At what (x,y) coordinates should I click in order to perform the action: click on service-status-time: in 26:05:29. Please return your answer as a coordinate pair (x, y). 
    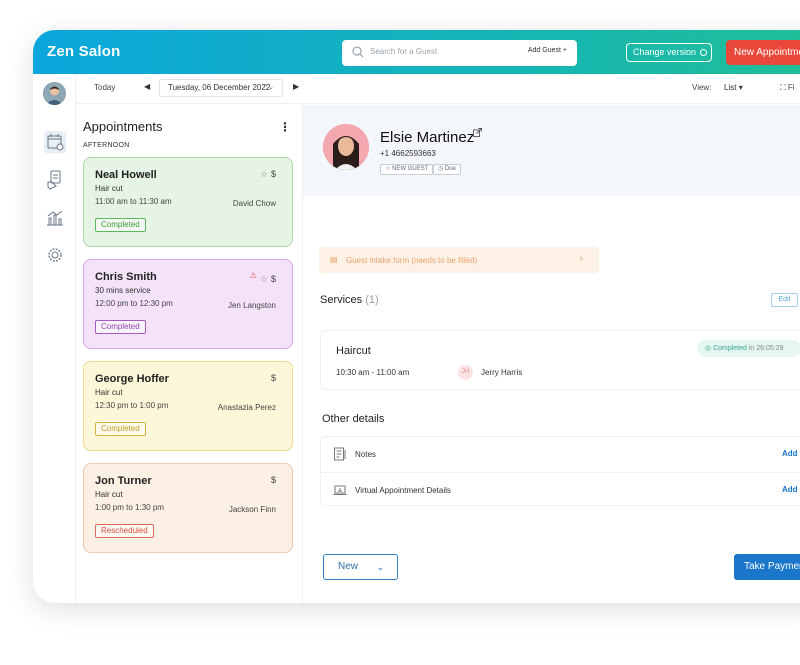
    Looking at the image, I should click on (766, 348).